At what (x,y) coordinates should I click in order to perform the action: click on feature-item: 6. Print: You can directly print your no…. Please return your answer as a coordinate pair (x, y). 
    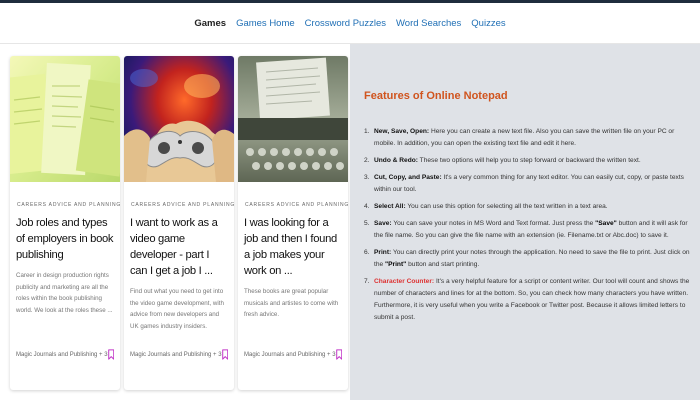
    Looking at the image, I should click on (527, 258).